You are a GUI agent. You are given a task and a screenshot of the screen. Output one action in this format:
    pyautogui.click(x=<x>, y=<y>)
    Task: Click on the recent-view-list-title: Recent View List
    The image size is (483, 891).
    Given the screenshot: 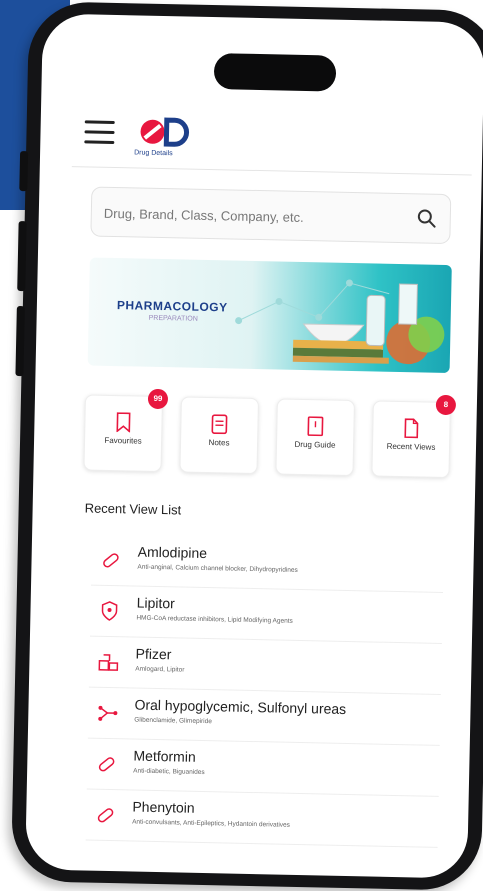 What is the action you would take?
    pyautogui.click(x=133, y=508)
    